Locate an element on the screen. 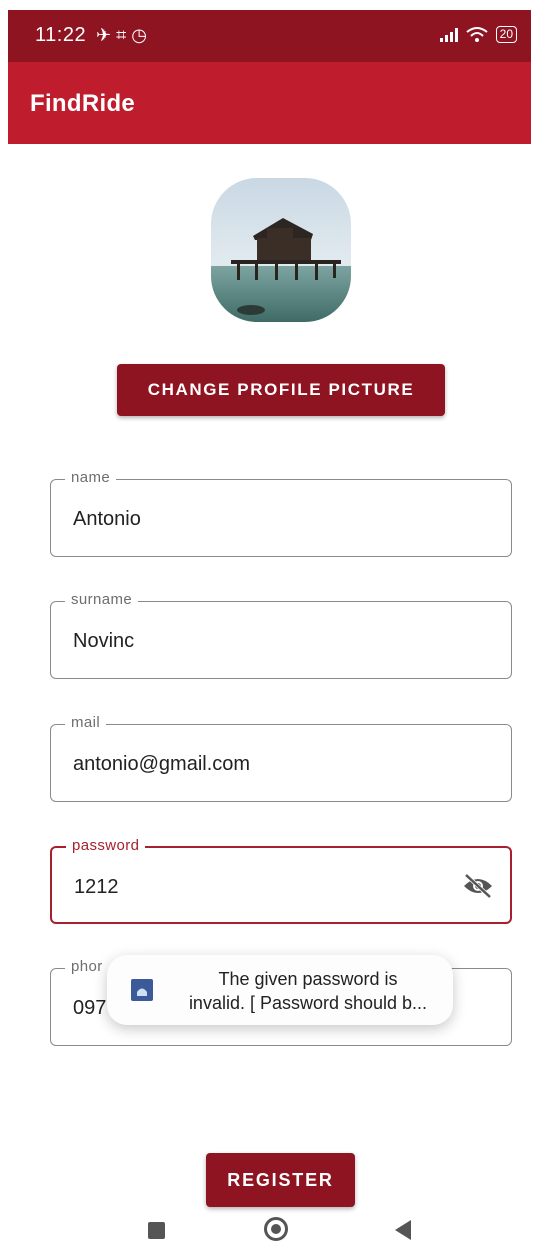 The width and height of the screenshot is (542, 1241). password-field: password 1212 is located at coordinates (281, 880).